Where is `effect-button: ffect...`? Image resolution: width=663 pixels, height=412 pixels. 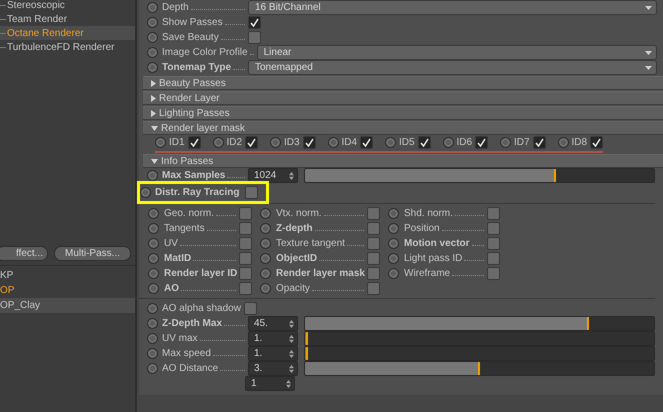 effect-button: ffect... is located at coordinates (24, 253).